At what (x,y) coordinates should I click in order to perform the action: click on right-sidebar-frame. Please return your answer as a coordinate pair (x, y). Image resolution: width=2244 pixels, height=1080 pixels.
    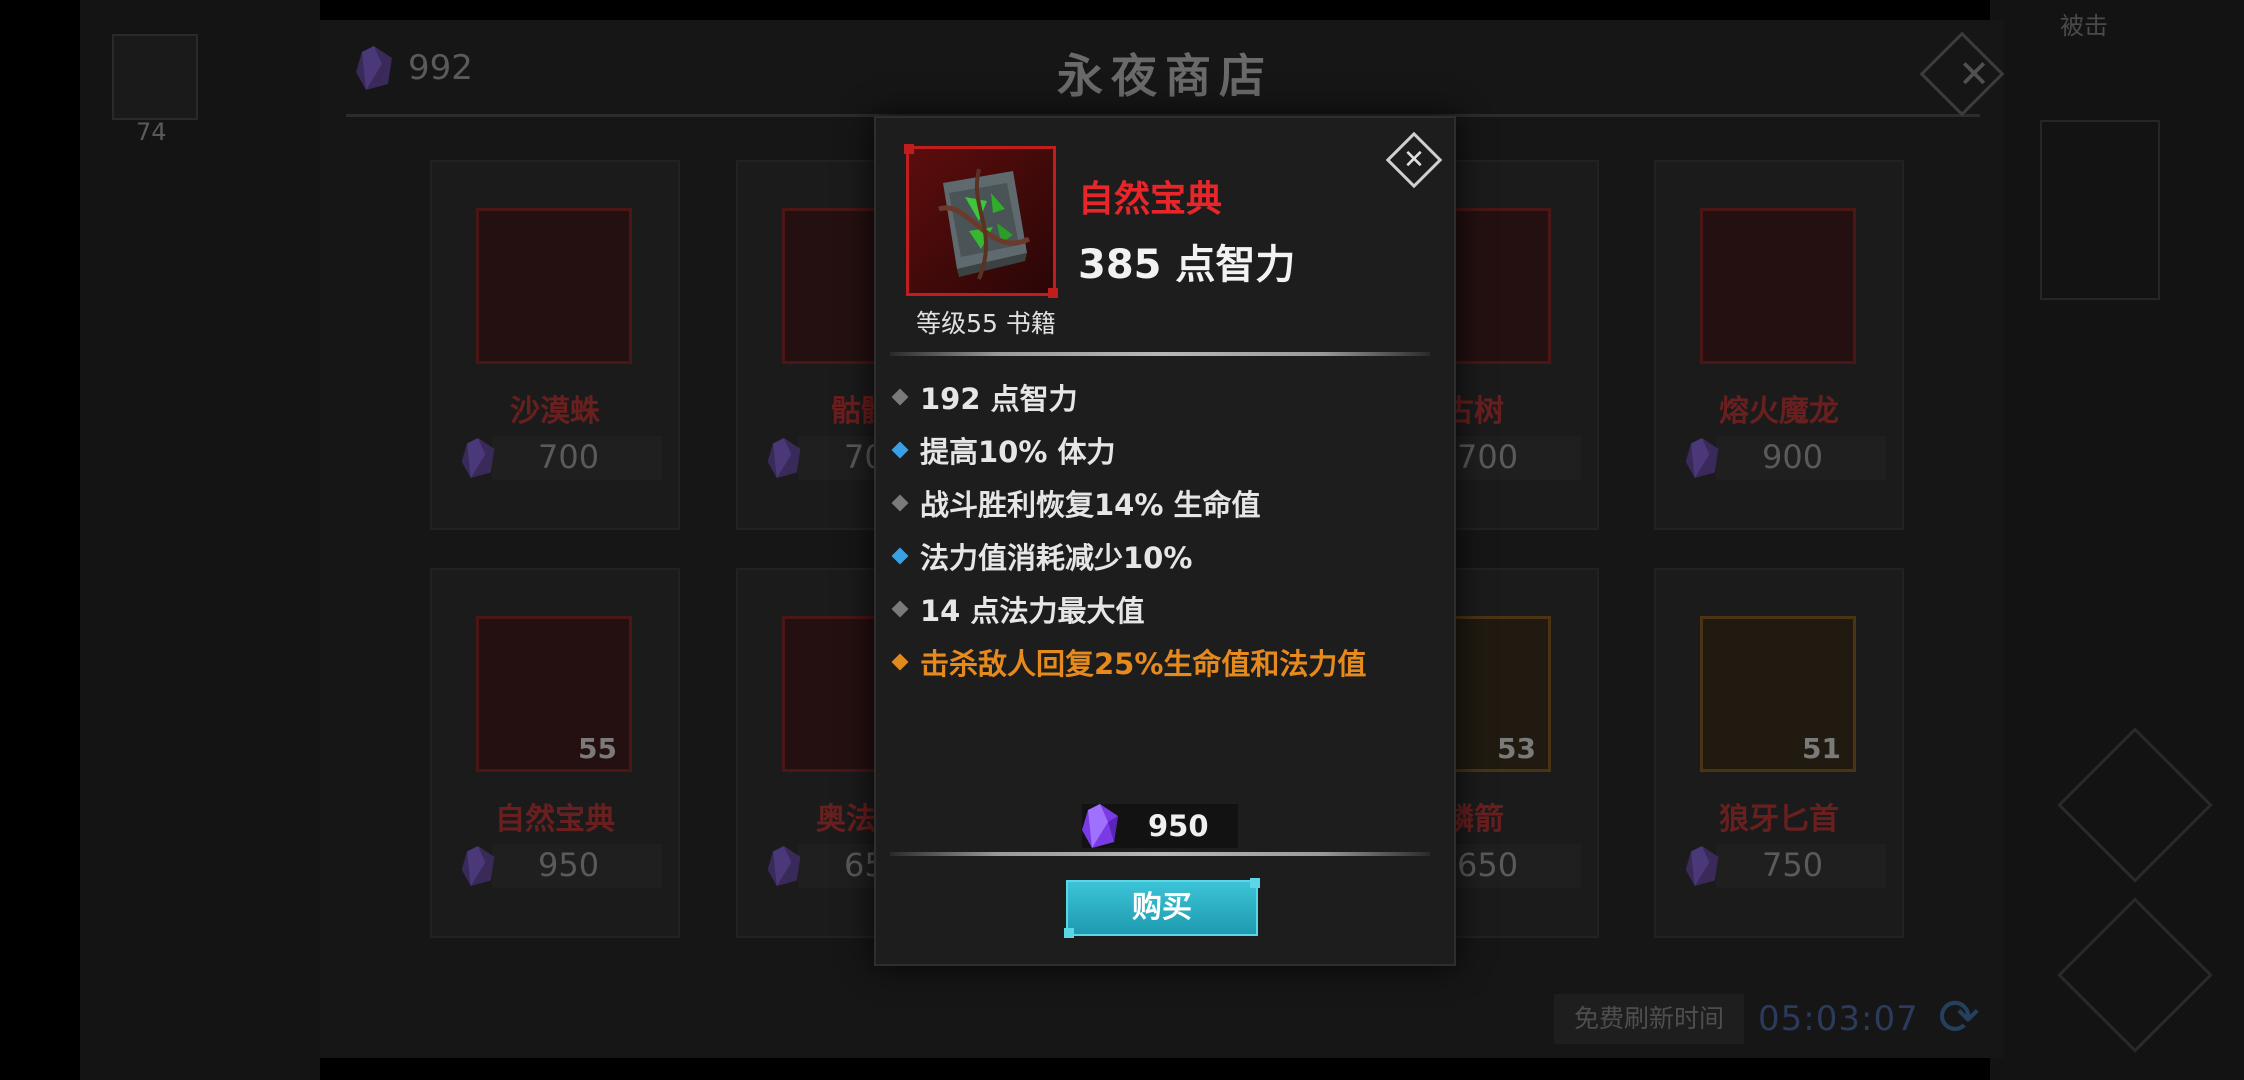
    Looking at the image, I should click on (2100, 210).